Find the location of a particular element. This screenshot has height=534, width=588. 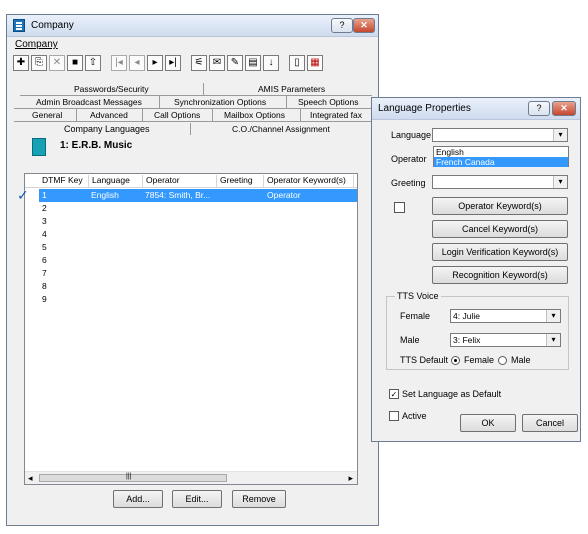

recognition-keywords-button: Recognition Keyword(s) is located at coordinates (500, 275).